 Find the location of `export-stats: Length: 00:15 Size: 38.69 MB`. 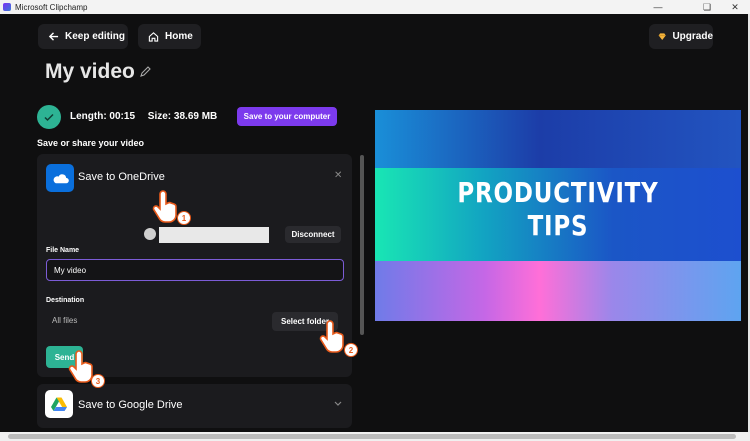

export-stats: Length: 00:15 Size: 38.69 MB is located at coordinates (143, 116).